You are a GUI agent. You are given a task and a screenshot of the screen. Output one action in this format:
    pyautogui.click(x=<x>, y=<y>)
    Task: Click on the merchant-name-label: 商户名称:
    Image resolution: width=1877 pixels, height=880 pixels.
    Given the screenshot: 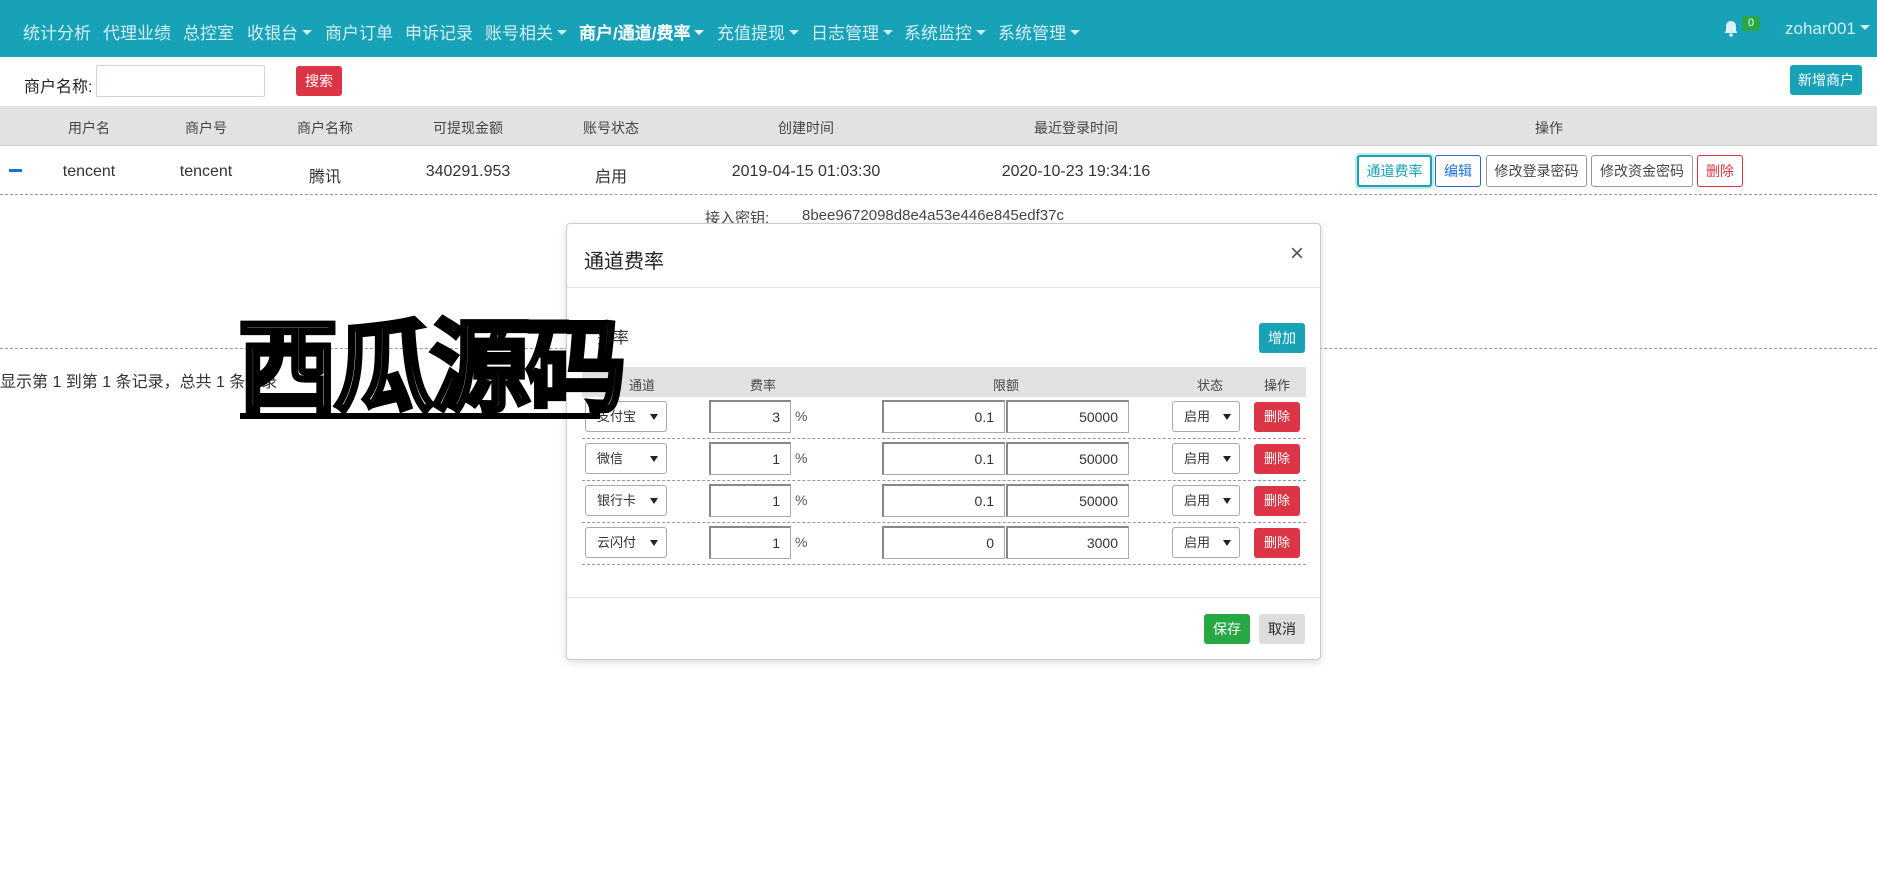 What is the action you would take?
    pyautogui.click(x=58, y=87)
    